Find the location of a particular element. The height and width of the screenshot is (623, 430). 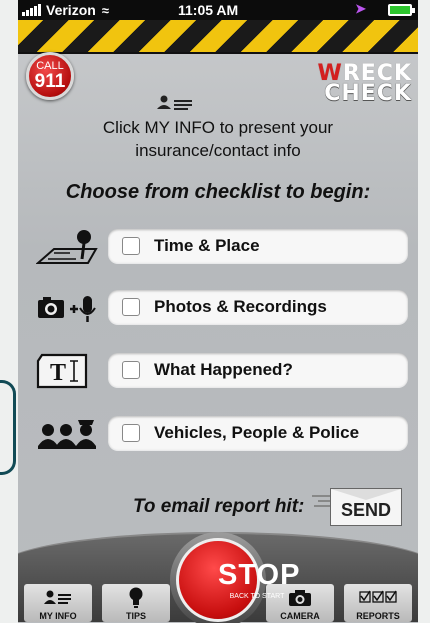

tab-label: CAMERA is located at coordinates (300, 616).